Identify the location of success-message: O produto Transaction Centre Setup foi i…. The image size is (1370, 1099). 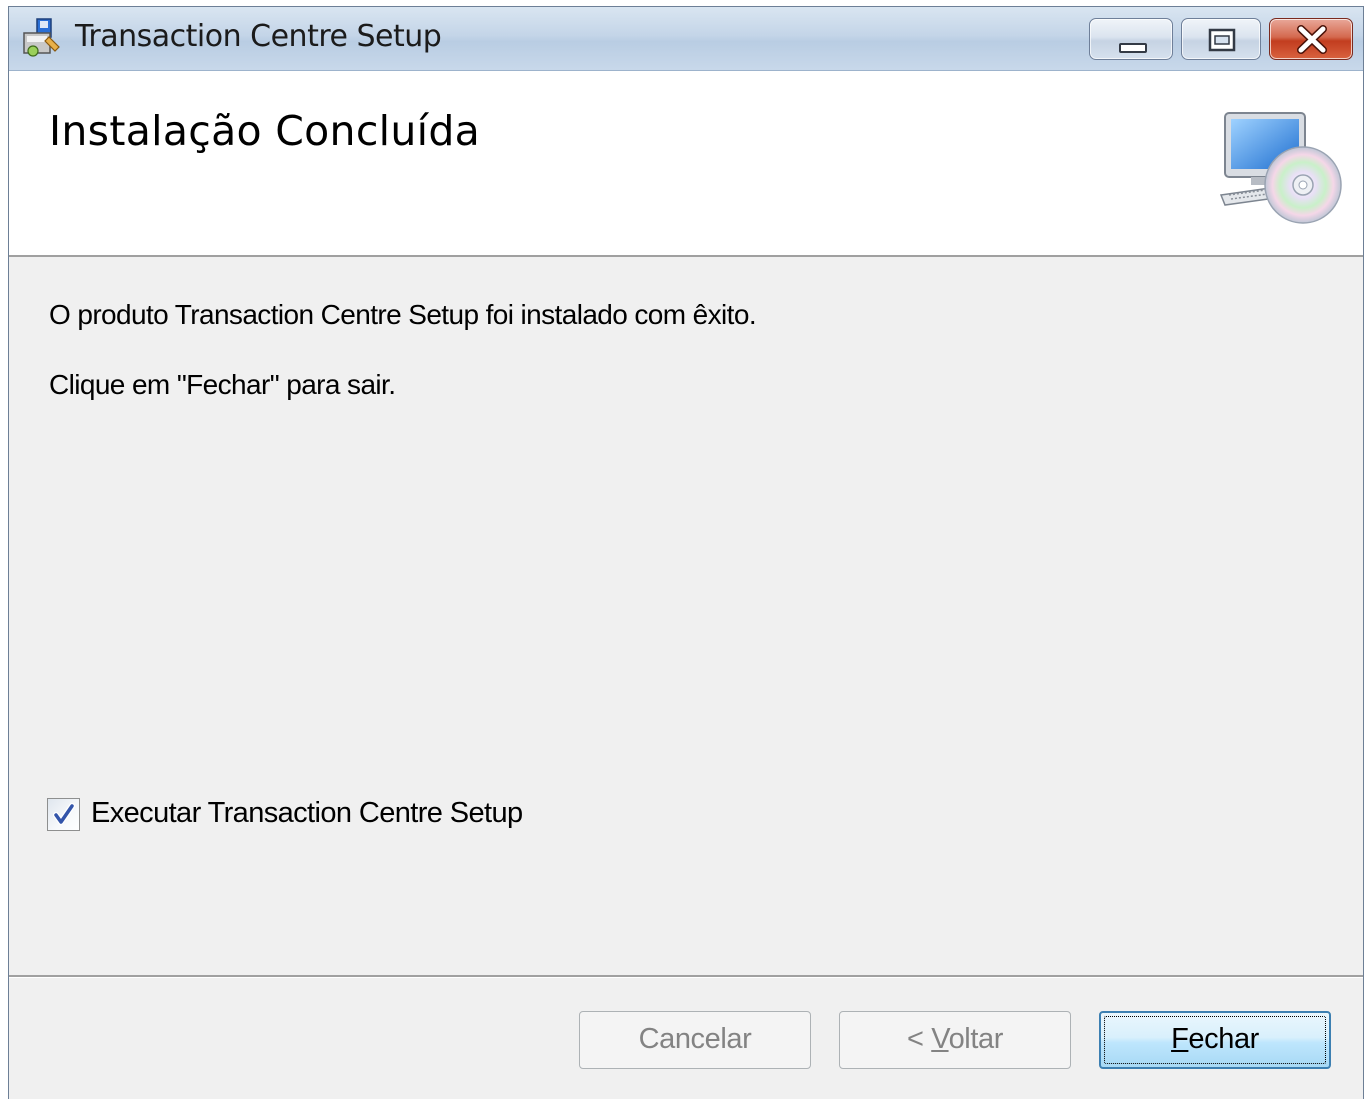
(403, 314).